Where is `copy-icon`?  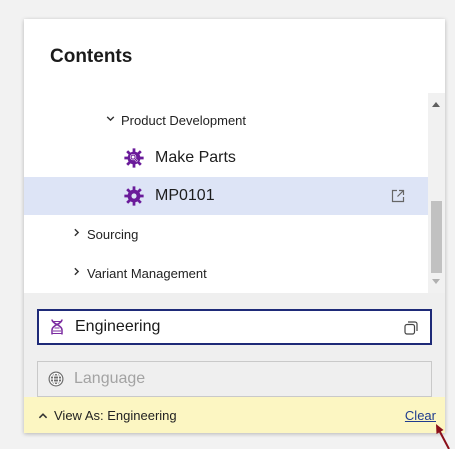
copy-icon is located at coordinates (411, 328).